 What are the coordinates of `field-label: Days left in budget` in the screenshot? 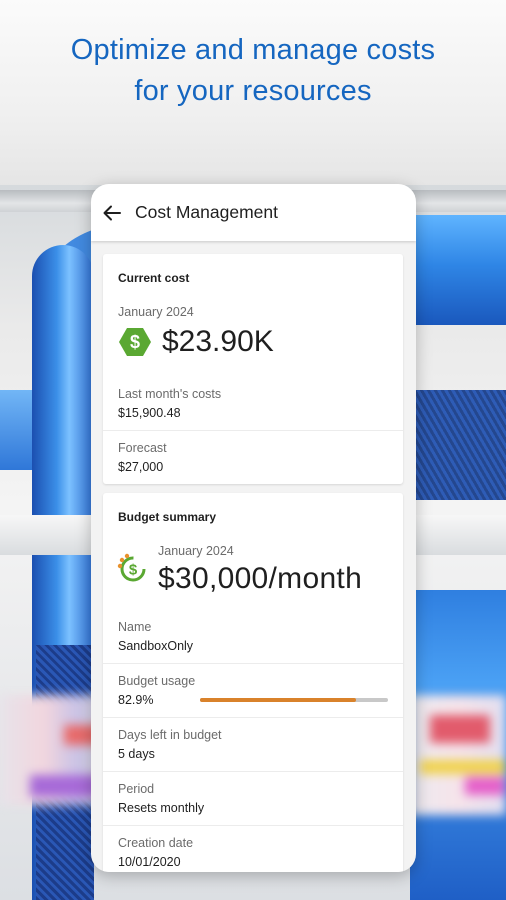 It's located at (170, 735).